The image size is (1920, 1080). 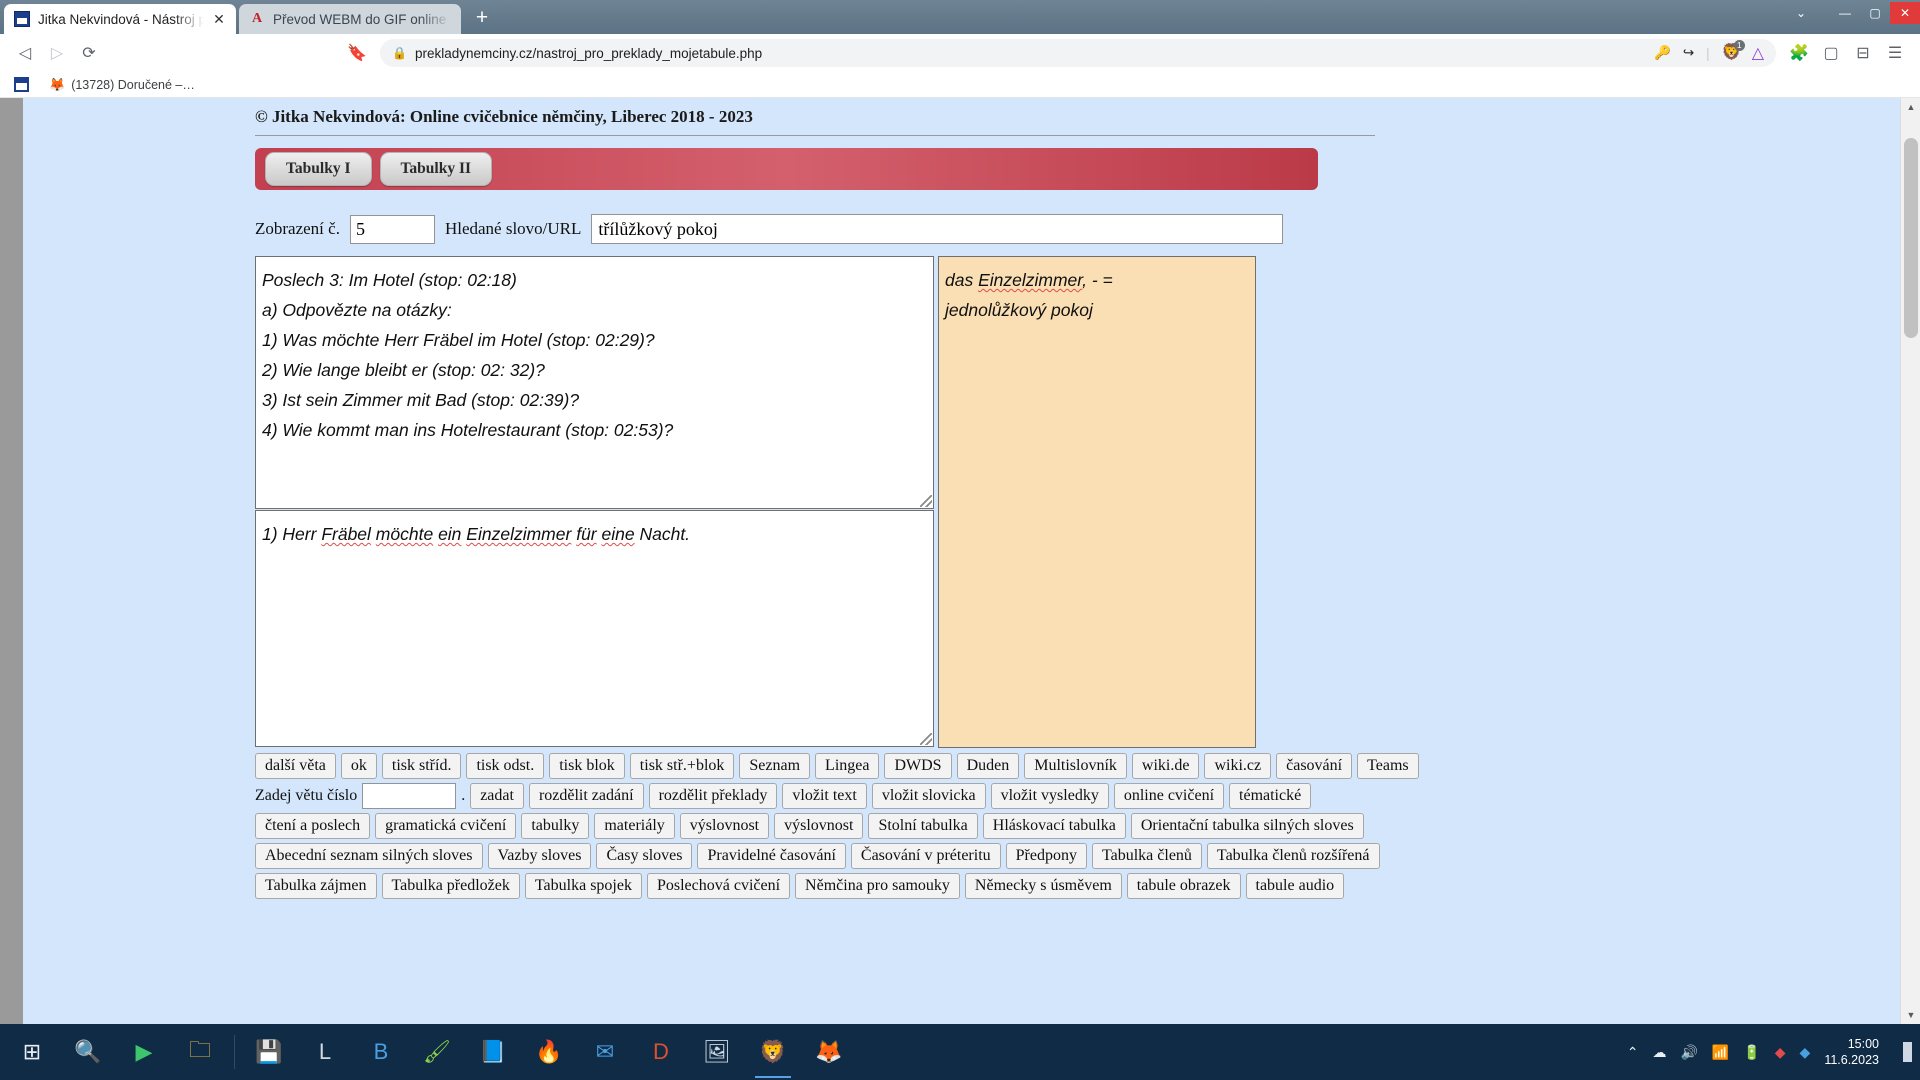 I want to click on btn-casy-sloves: Časy sloves, so click(x=644, y=856).